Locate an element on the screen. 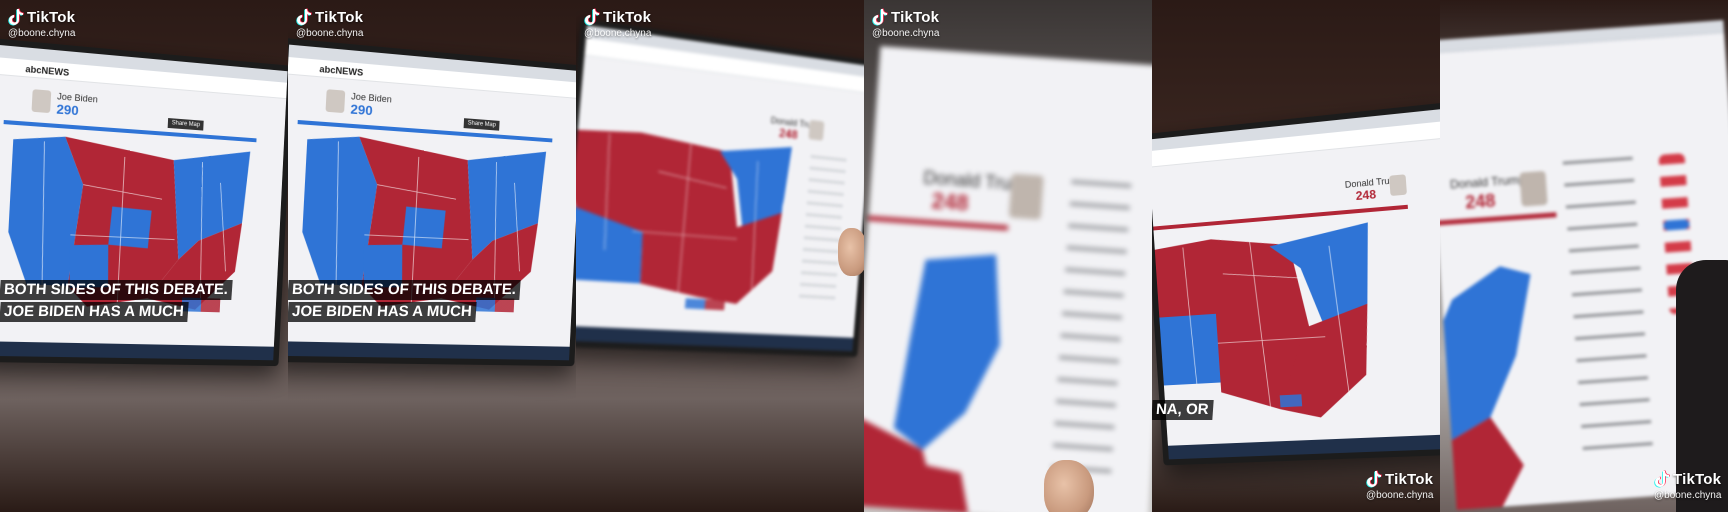 The height and width of the screenshot is (512, 1728). toggle-switch-icon is located at coordinates (1676, 224).